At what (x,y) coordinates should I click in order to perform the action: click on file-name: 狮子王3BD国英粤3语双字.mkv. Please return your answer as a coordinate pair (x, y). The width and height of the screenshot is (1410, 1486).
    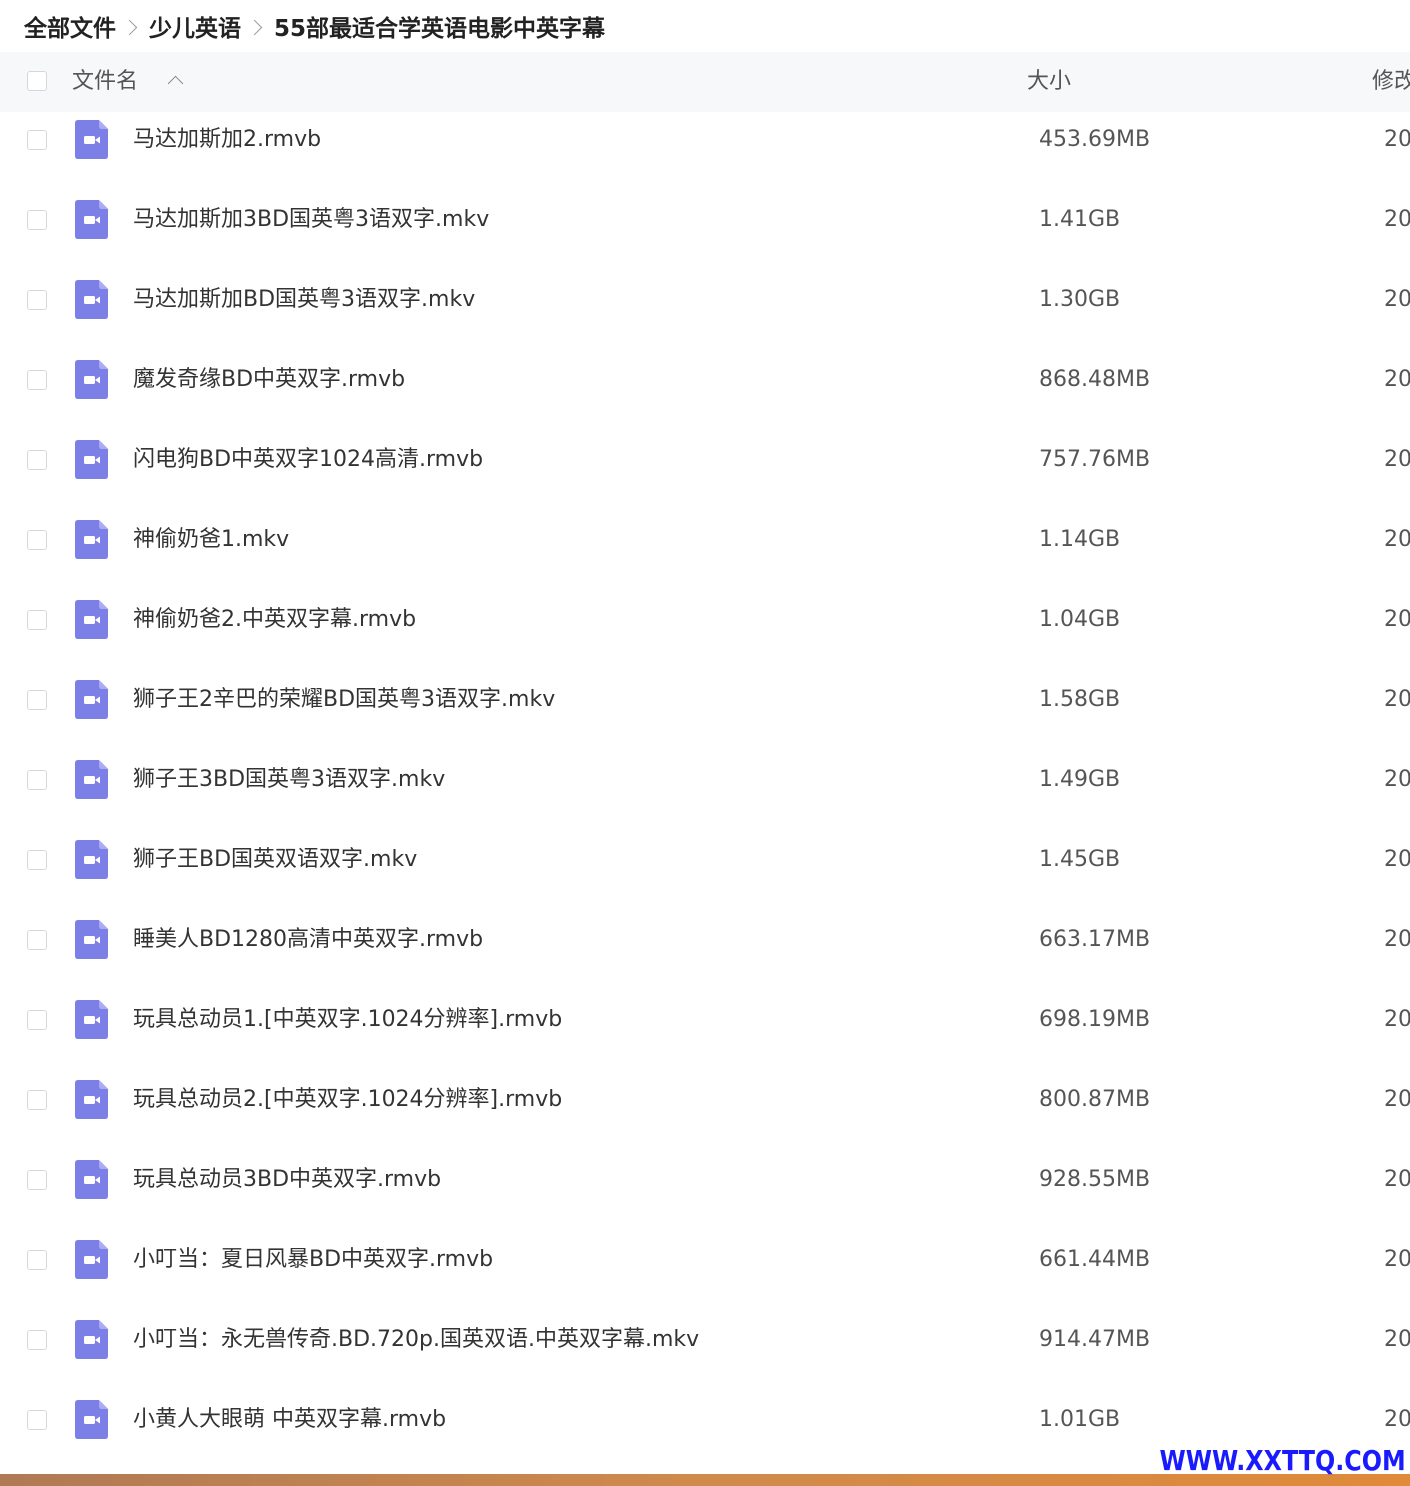
    Looking at the image, I should click on (289, 780).